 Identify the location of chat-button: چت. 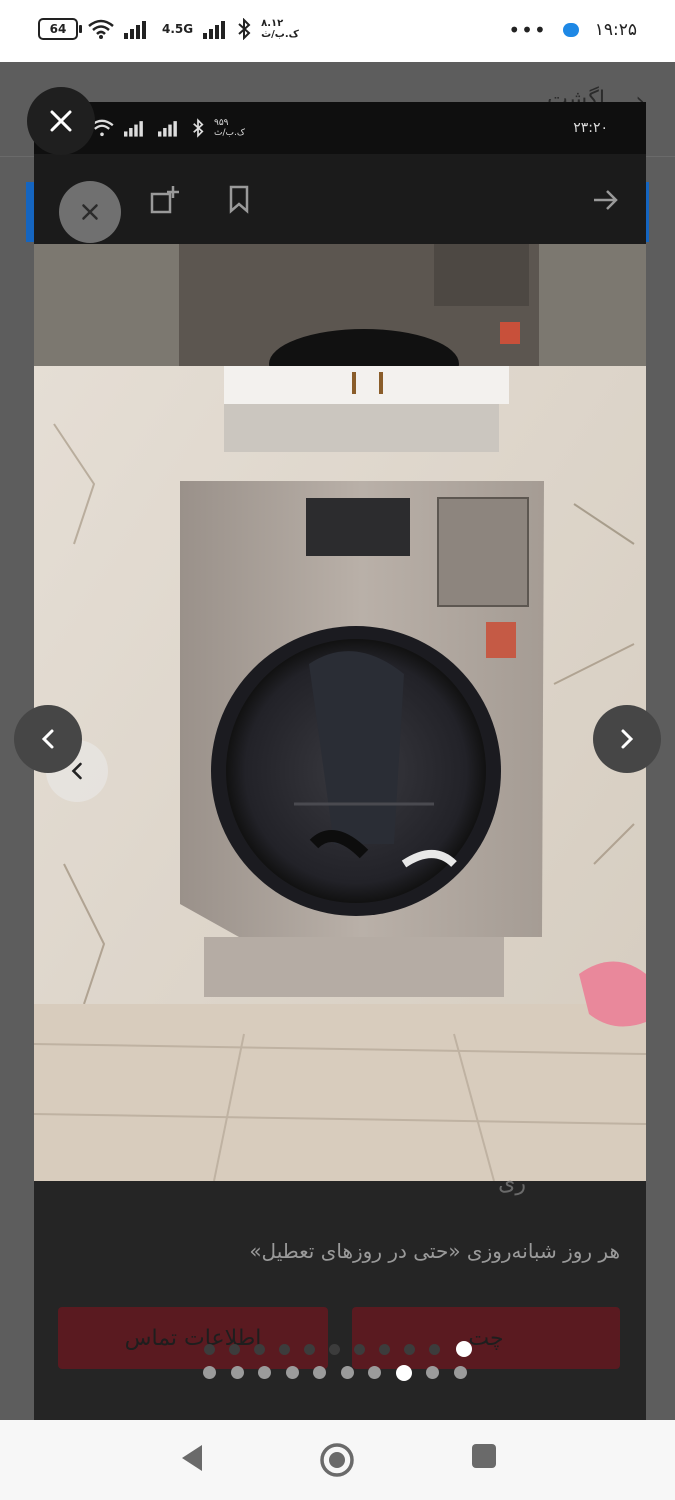
(486, 1338).